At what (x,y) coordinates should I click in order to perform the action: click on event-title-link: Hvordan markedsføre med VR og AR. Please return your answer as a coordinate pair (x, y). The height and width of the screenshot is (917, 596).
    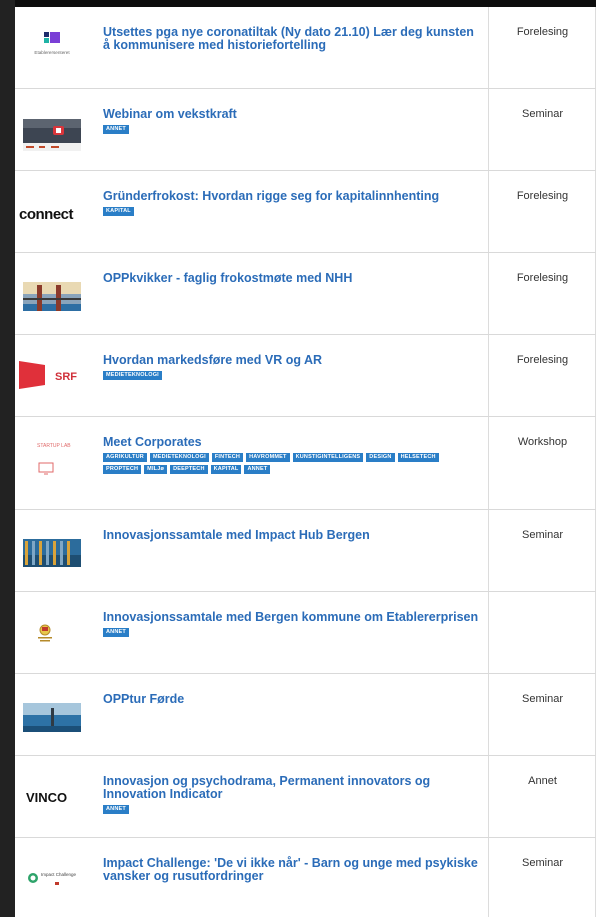
    Looking at the image, I should click on (293, 360).